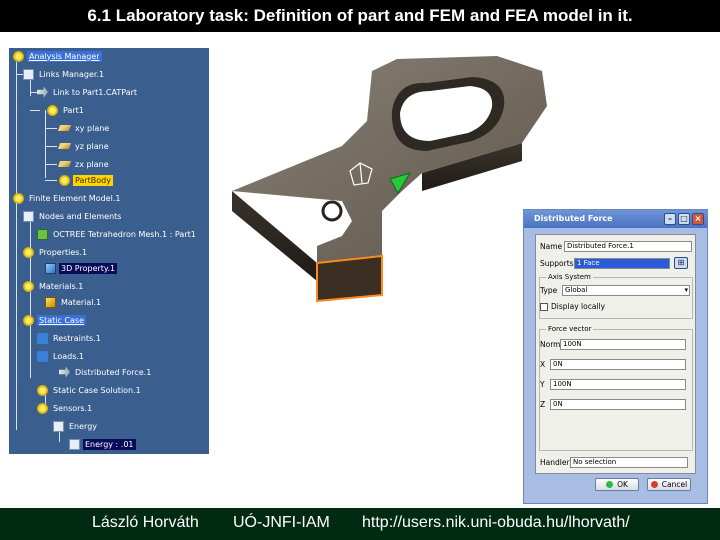  I want to click on display-locally-checkbox, so click(544, 306).